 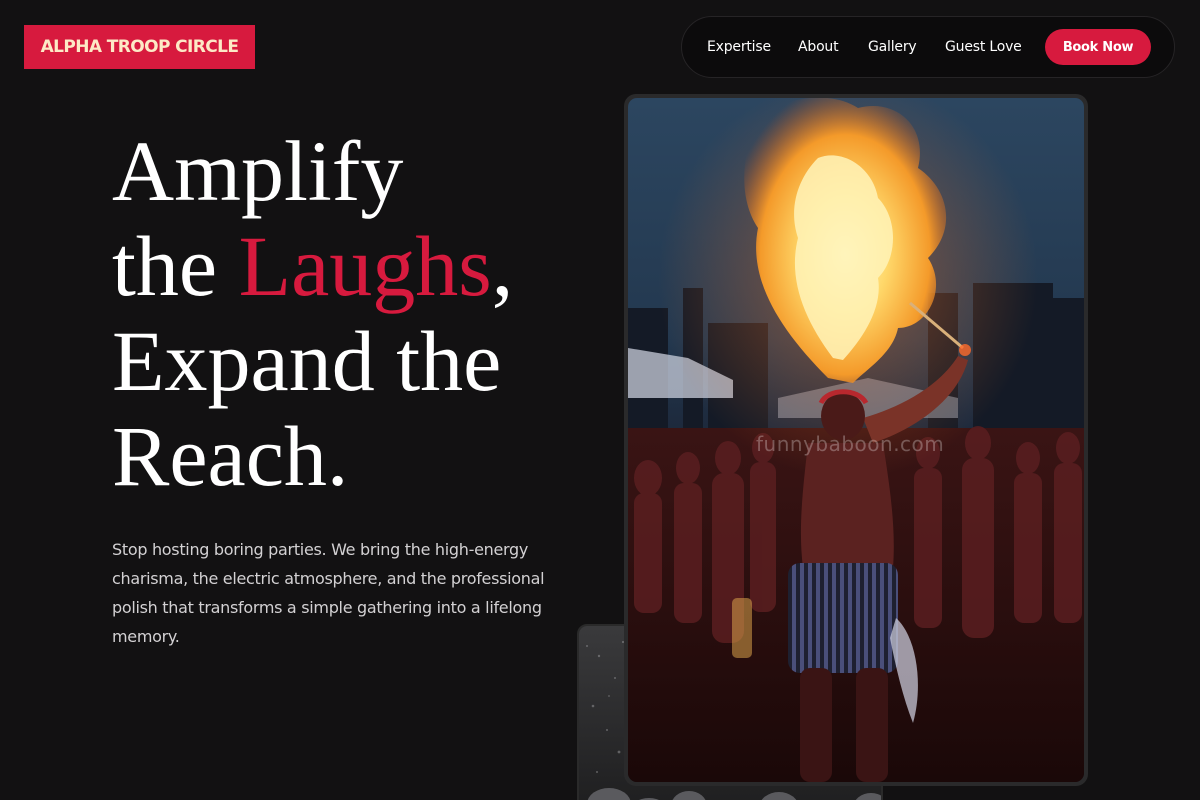 I want to click on headline-comma: ,, so click(x=502, y=266).